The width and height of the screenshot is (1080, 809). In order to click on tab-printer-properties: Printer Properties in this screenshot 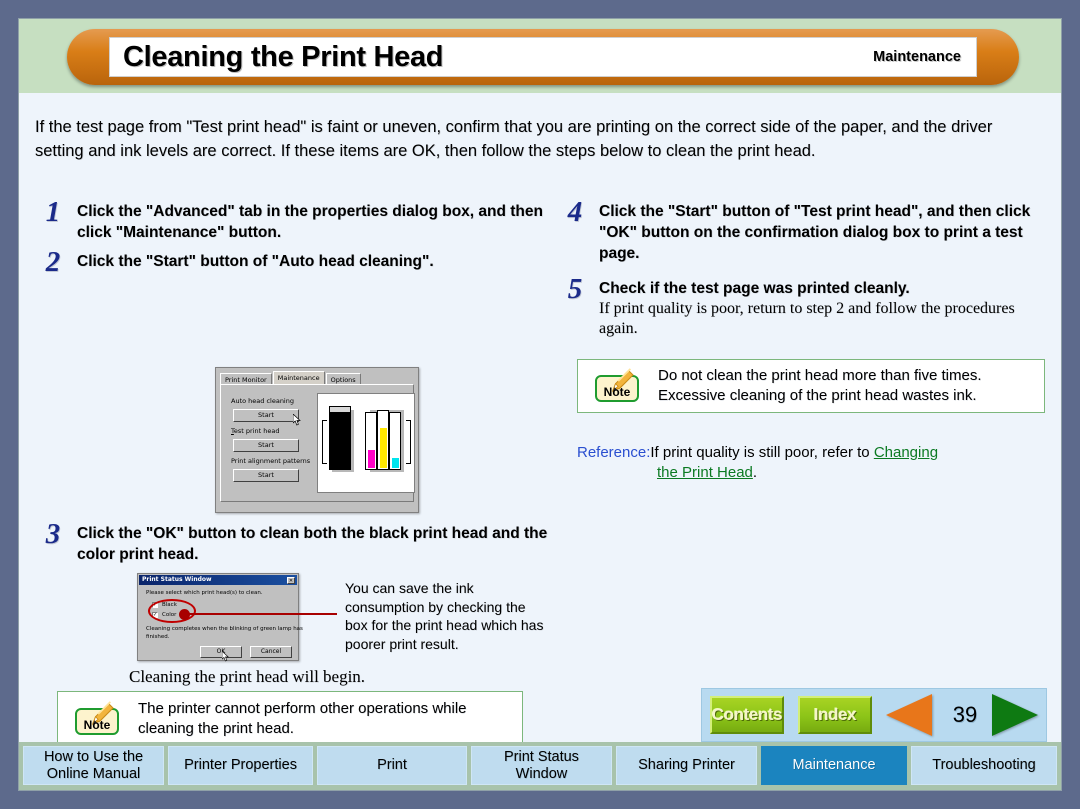, I will do `click(241, 765)`.